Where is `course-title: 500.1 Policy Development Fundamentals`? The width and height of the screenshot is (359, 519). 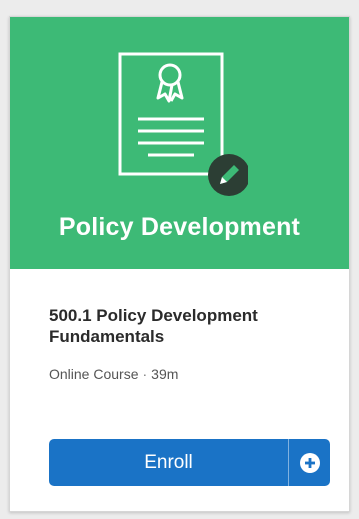
course-title: 500.1 Policy Development Fundamentals is located at coordinates (189, 326).